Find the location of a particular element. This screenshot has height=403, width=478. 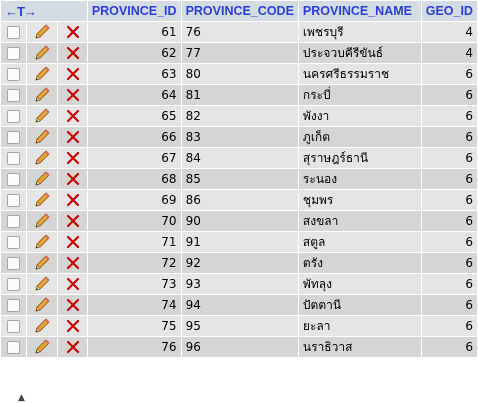

cell-province-name: พัทลุง is located at coordinates (359, 284).